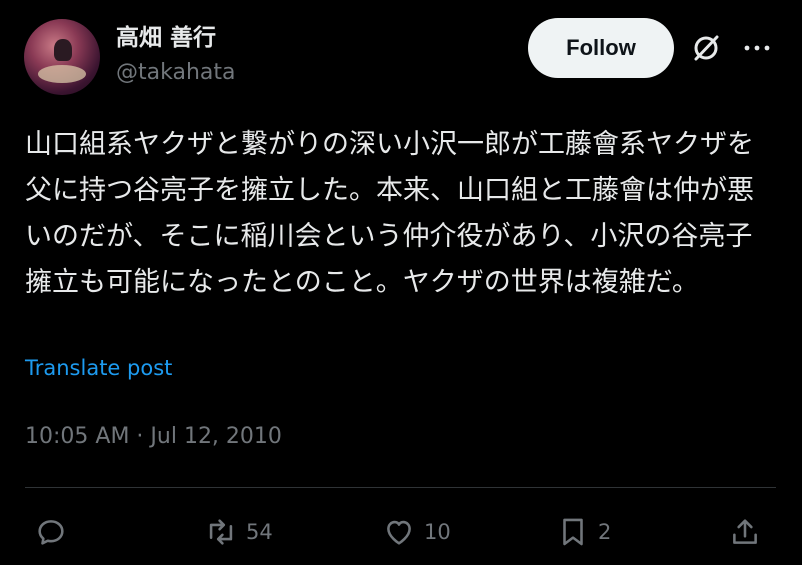  I want to click on author-handle: @takahata, so click(175, 72).